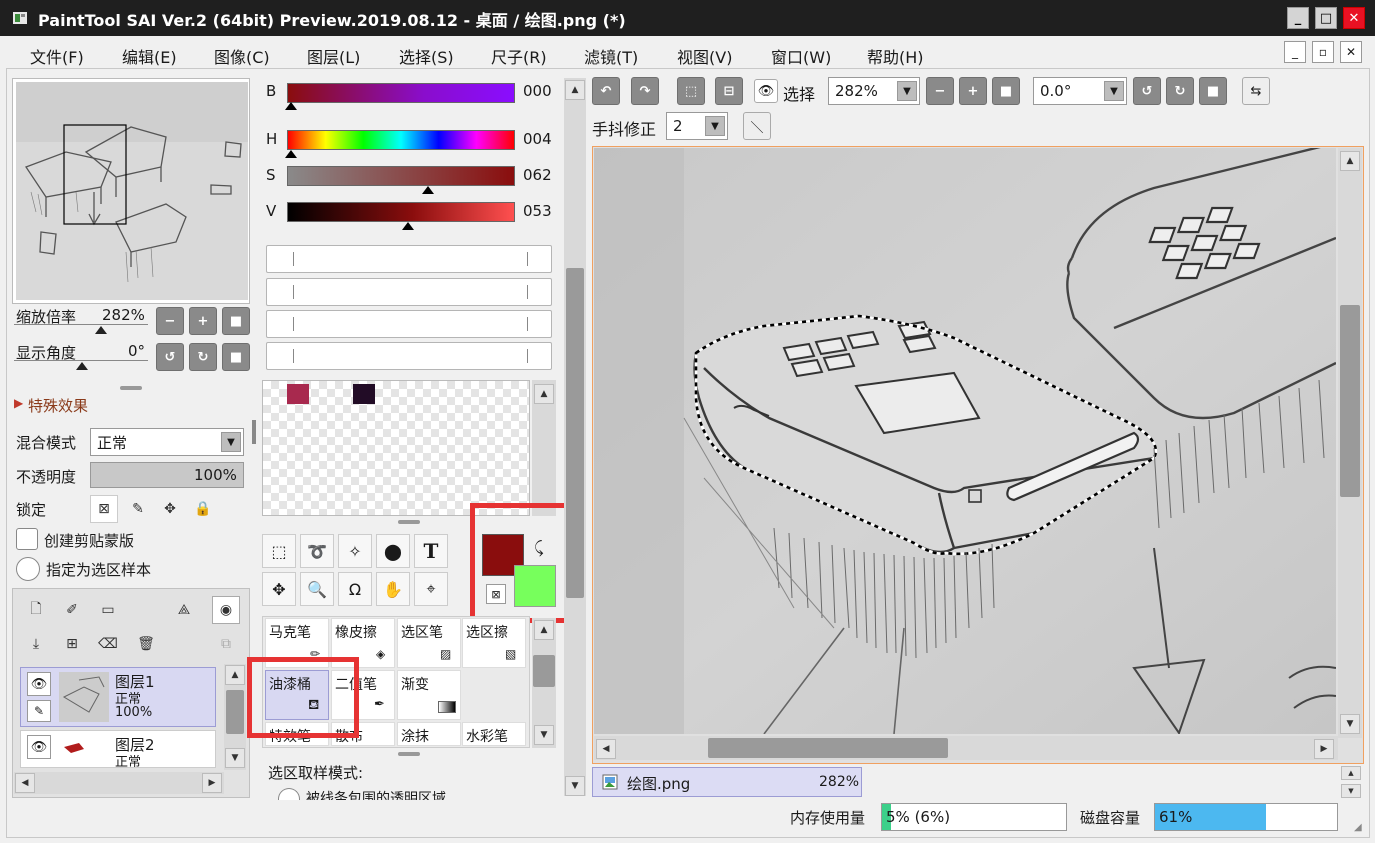 The image size is (1375, 843). Describe the element at coordinates (226, 644) in the screenshot. I see `merge-visible-icon: ⧉` at that location.